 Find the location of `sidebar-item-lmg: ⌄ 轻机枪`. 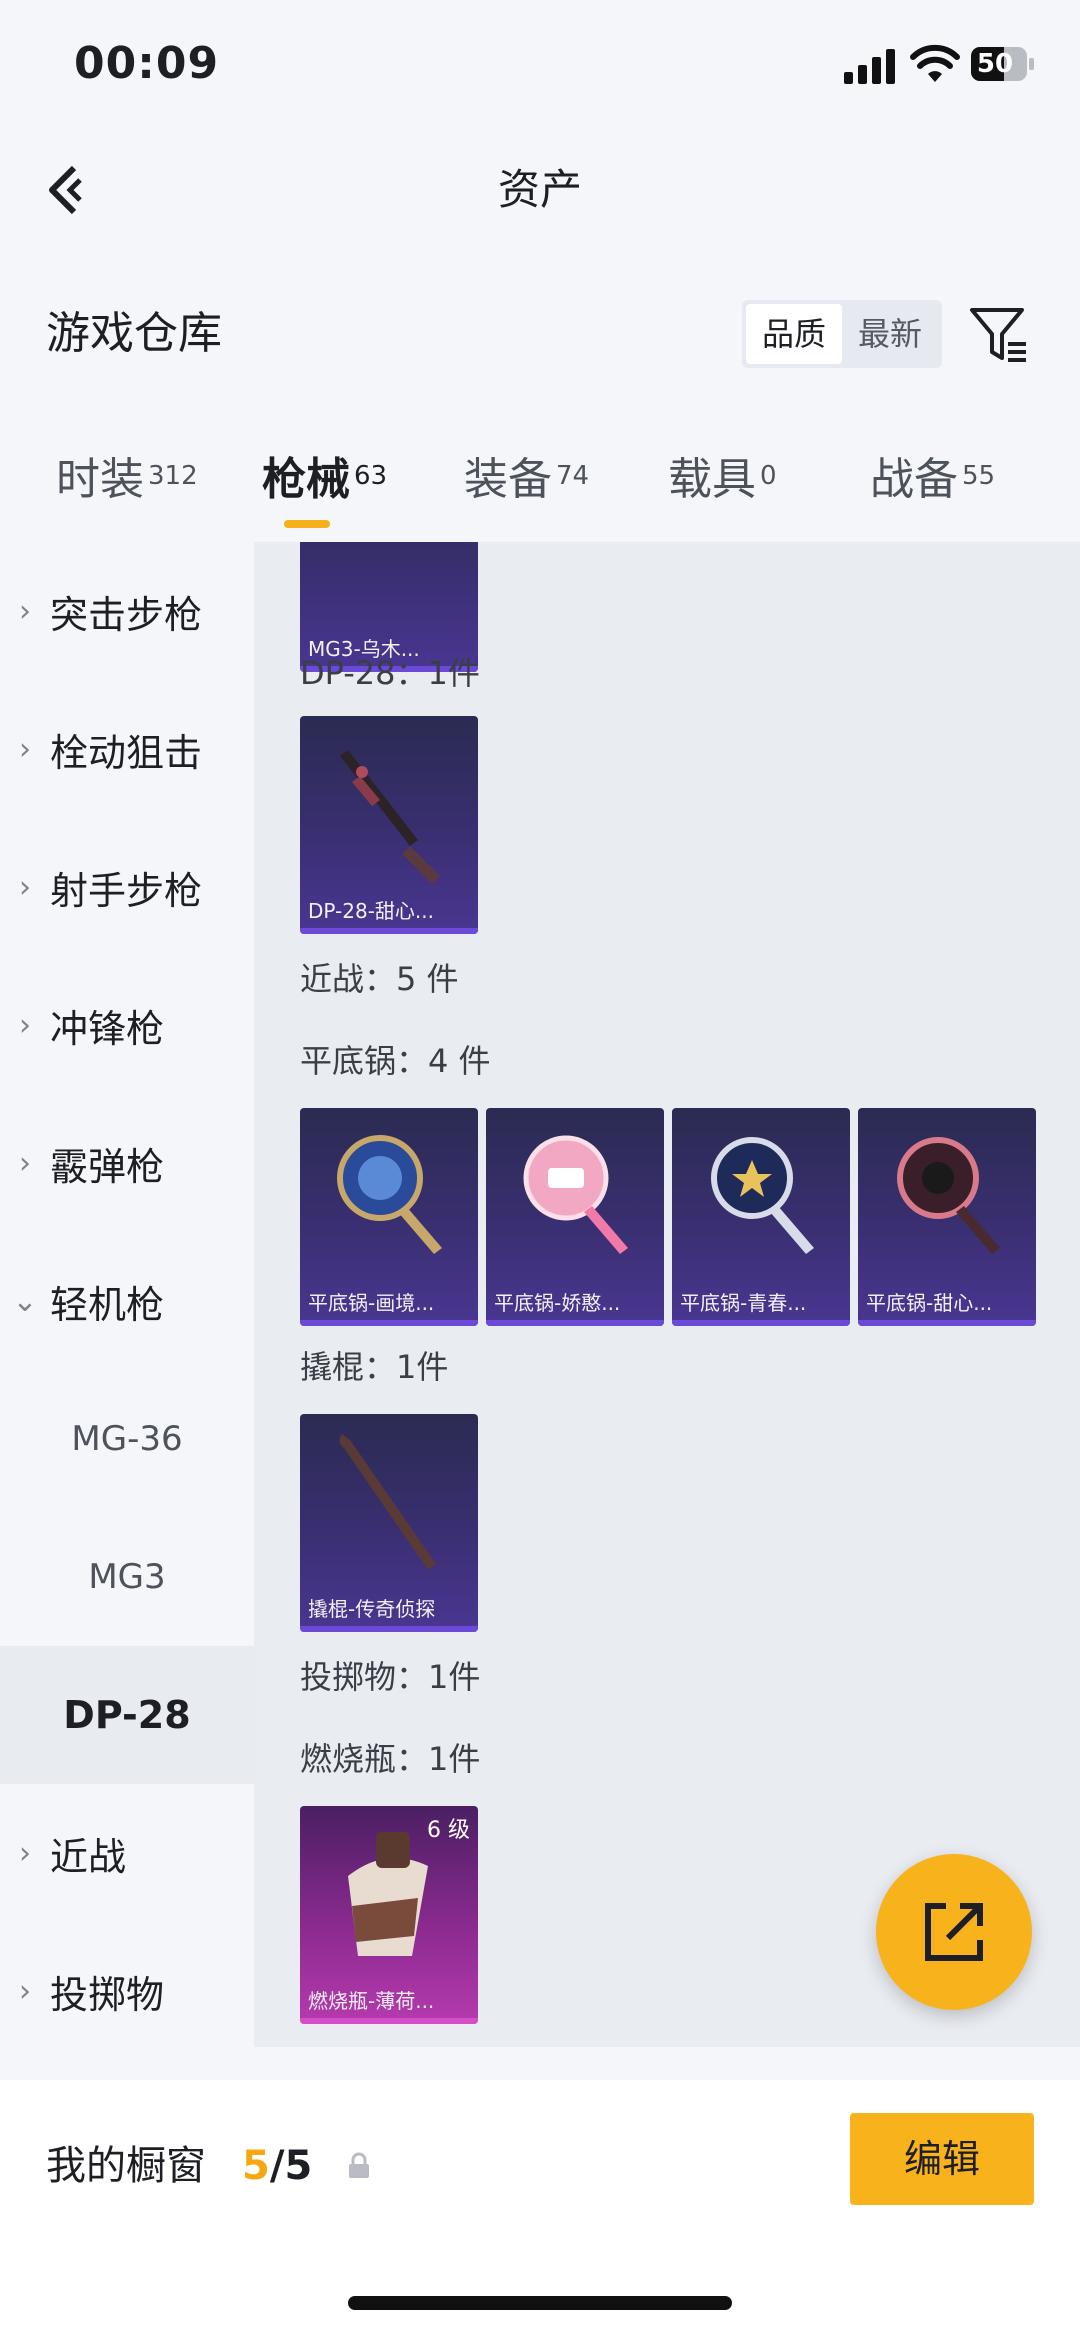

sidebar-item-lmg: ⌄ 轻机枪 is located at coordinates (127, 1301).